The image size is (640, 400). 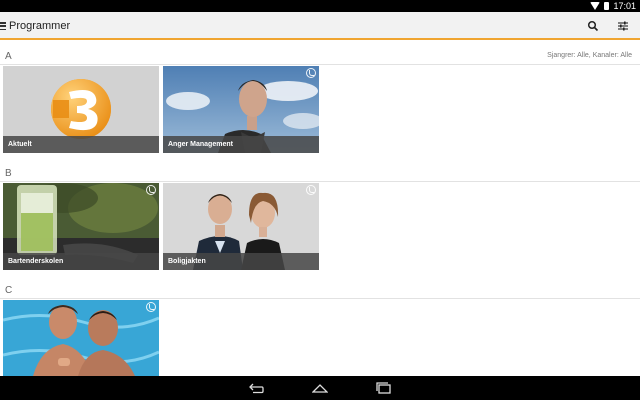 What do you see at coordinates (320, 291) in the screenshot?
I see `section-header-c: C` at bounding box center [320, 291].